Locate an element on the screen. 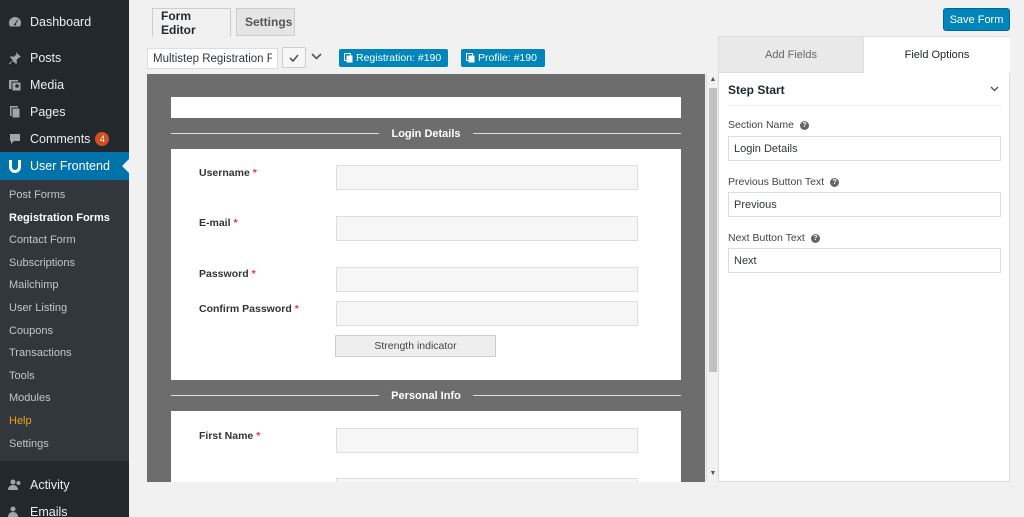 Image resolution: width=1024 pixels, height=517 pixels. next-button-text-input: Next is located at coordinates (864, 260).